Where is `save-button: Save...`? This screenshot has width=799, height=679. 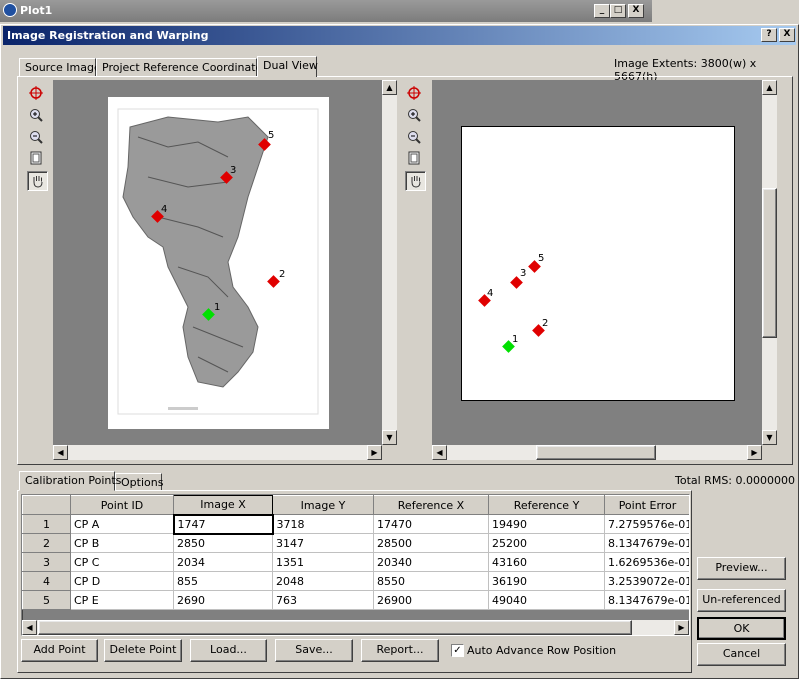
save-button: Save... is located at coordinates (314, 650).